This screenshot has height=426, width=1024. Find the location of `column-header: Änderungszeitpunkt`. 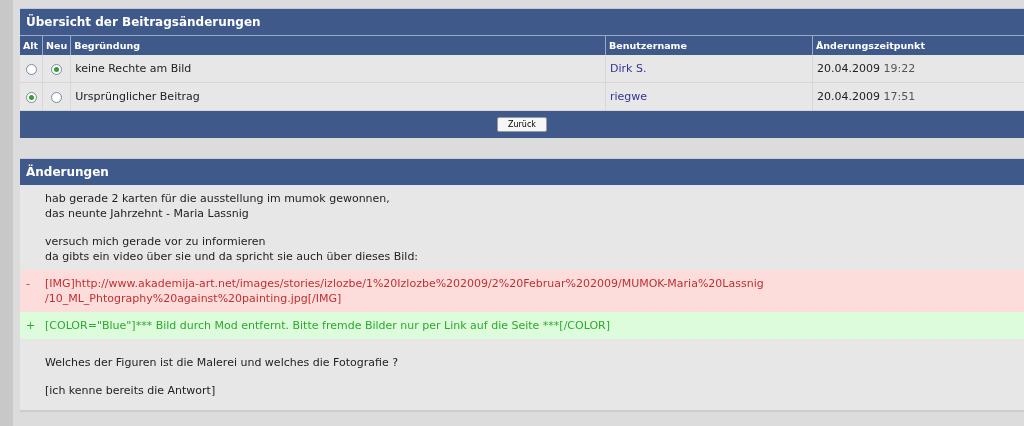

column-header: Änderungszeitpunkt is located at coordinates (918, 45).